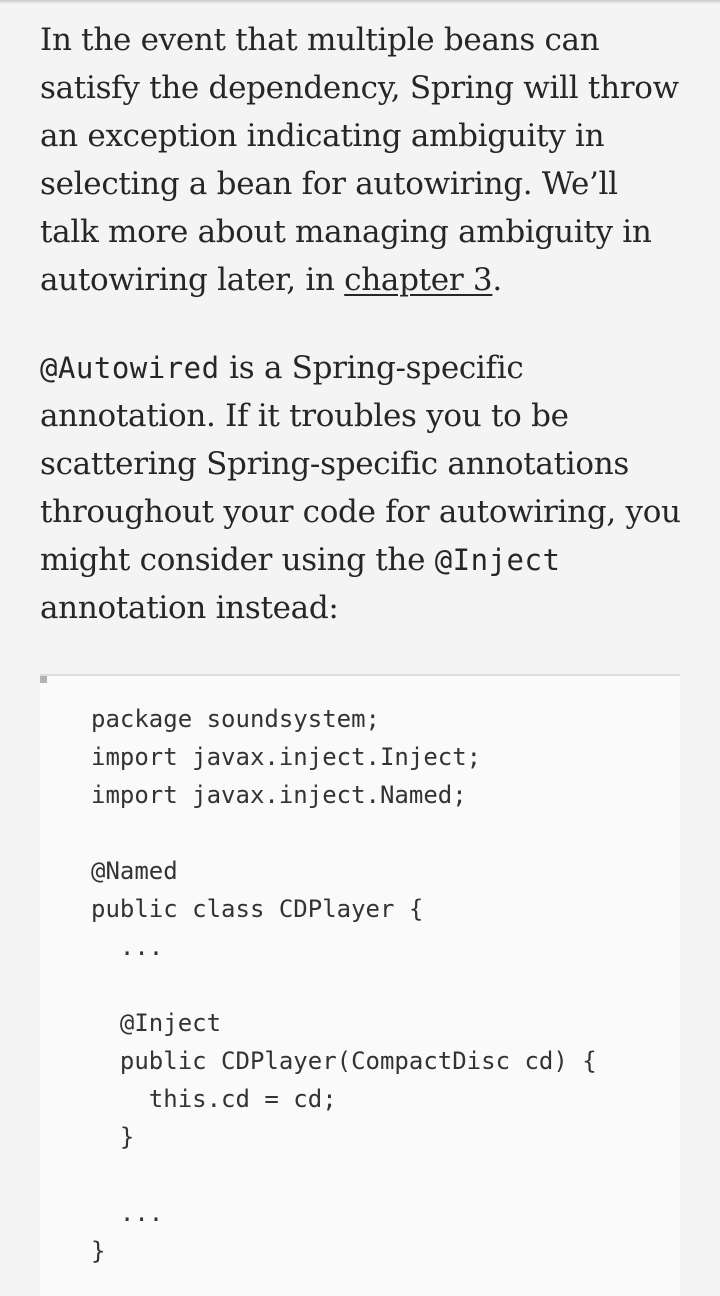 The width and height of the screenshot is (720, 1296). Describe the element at coordinates (257, 909) in the screenshot. I see `code-line: public class CDPlayer {` at that location.